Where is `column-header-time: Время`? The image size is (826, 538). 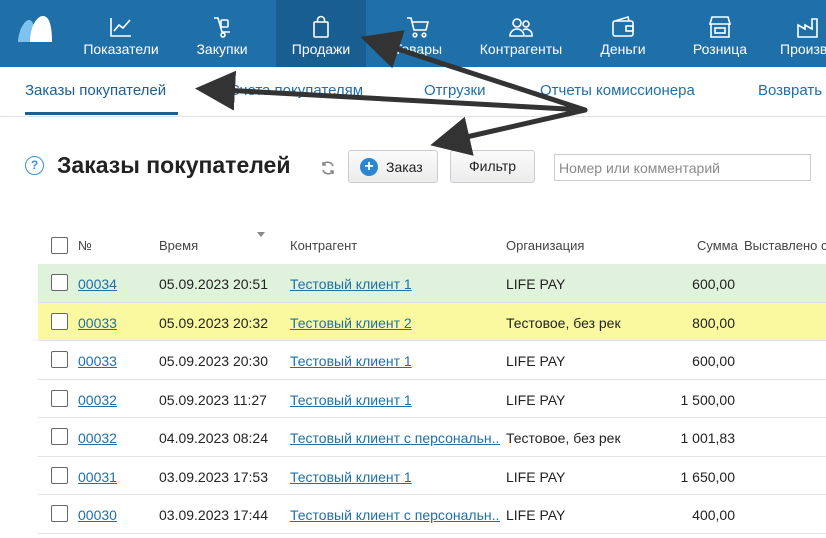
column-header-time: Время is located at coordinates (178, 245).